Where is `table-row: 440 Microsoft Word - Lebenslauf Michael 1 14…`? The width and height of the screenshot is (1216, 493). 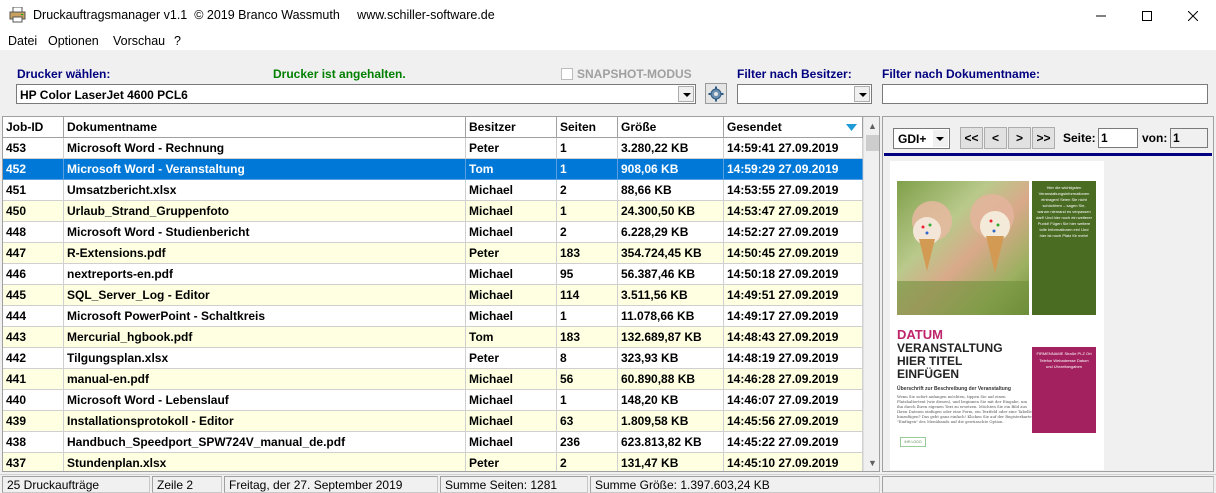
table-row: 440 Microsoft Word - Lebenslauf Michael 1 14… is located at coordinates (433, 400).